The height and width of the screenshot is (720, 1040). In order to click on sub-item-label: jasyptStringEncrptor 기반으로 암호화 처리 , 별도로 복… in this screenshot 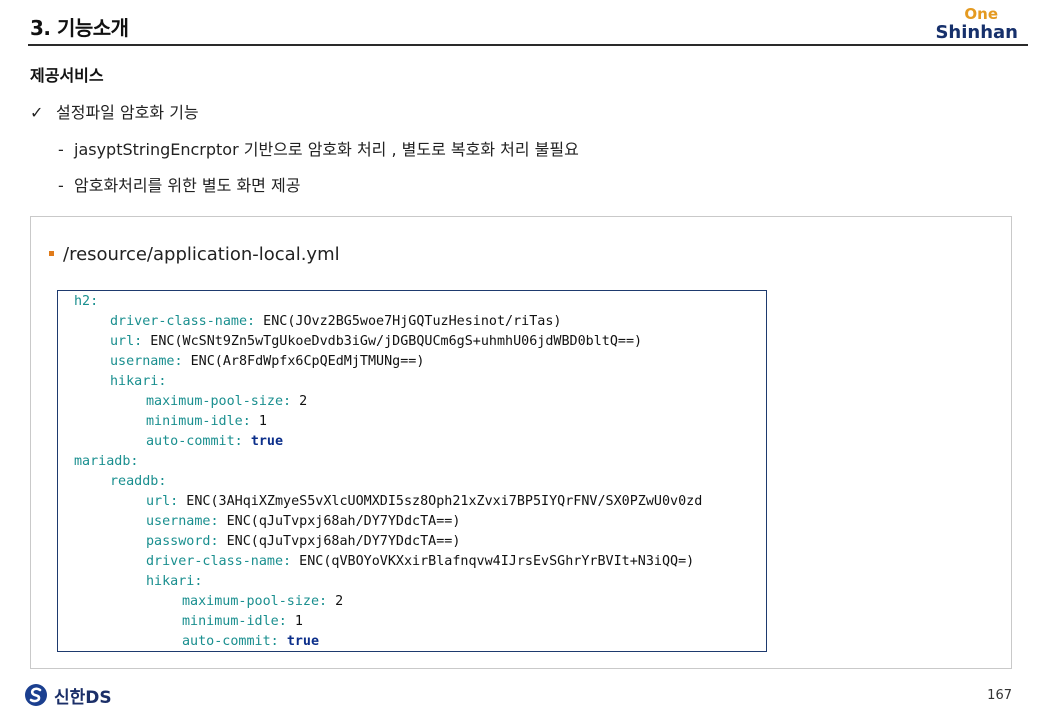, I will do `click(326, 149)`.